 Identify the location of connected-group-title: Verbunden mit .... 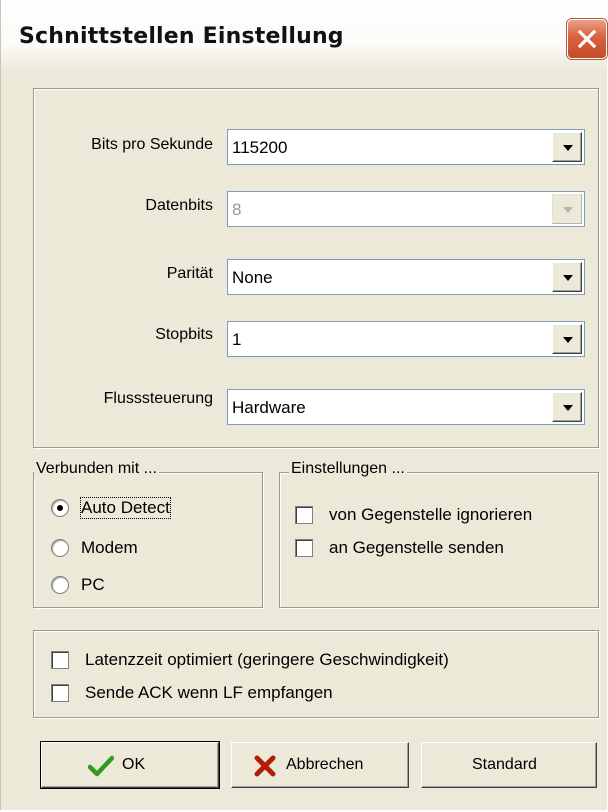
(96, 469).